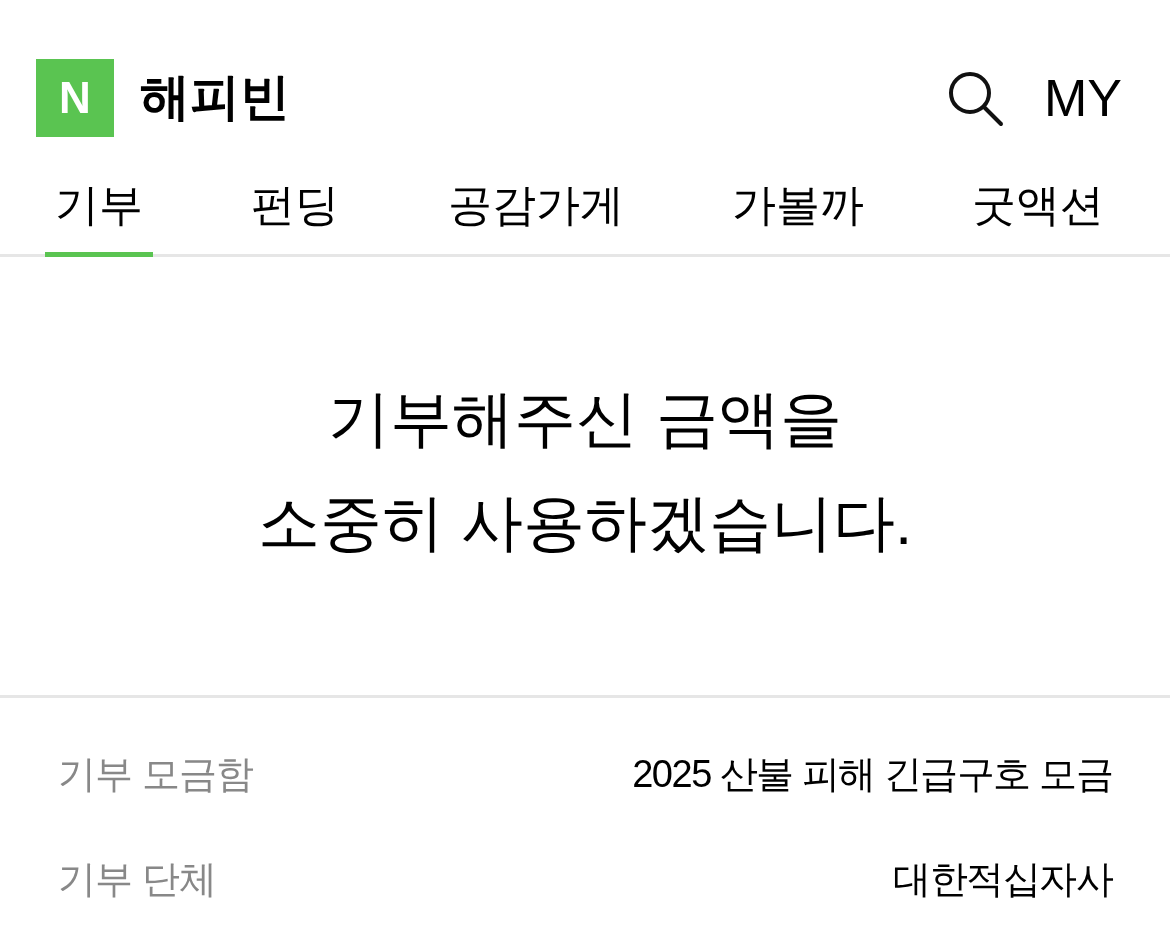  Describe the element at coordinates (155, 774) in the screenshot. I see `detail-label: 기부 모금함` at that location.